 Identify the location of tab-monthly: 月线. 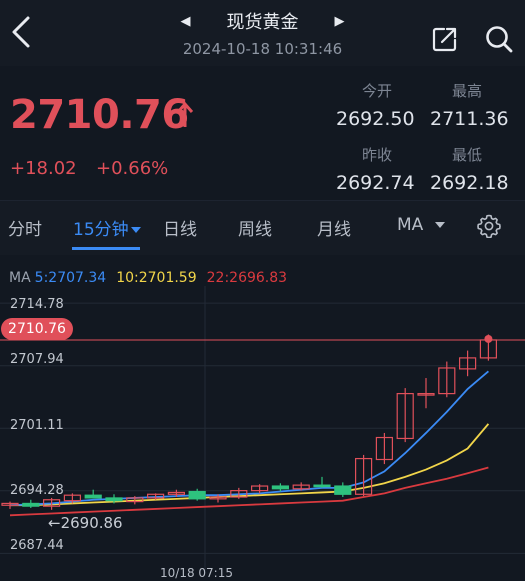
(334, 227).